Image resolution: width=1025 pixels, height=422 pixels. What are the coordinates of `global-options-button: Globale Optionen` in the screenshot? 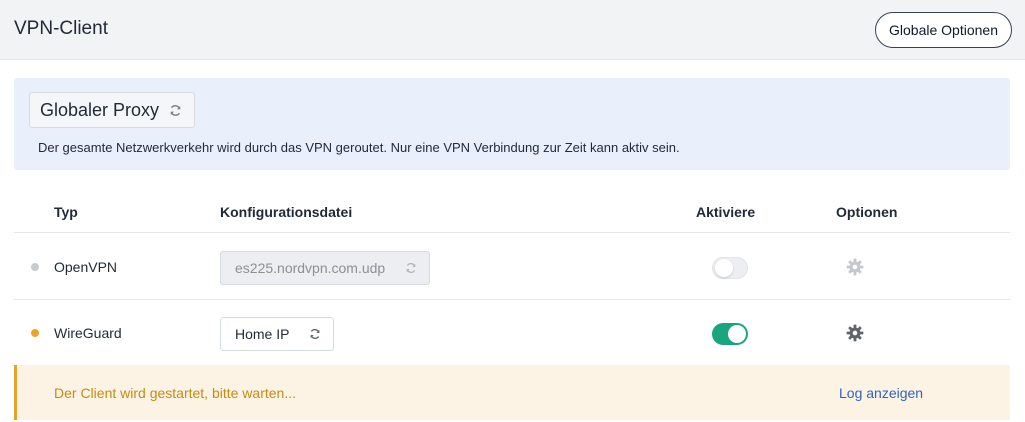 It's located at (943, 30).